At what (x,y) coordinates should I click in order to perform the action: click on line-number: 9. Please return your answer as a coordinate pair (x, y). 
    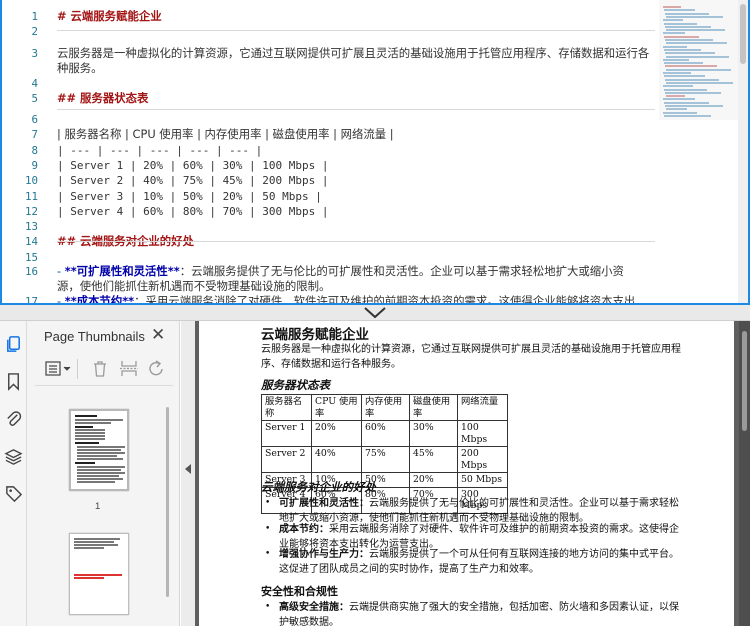
    Looking at the image, I should click on (34, 165).